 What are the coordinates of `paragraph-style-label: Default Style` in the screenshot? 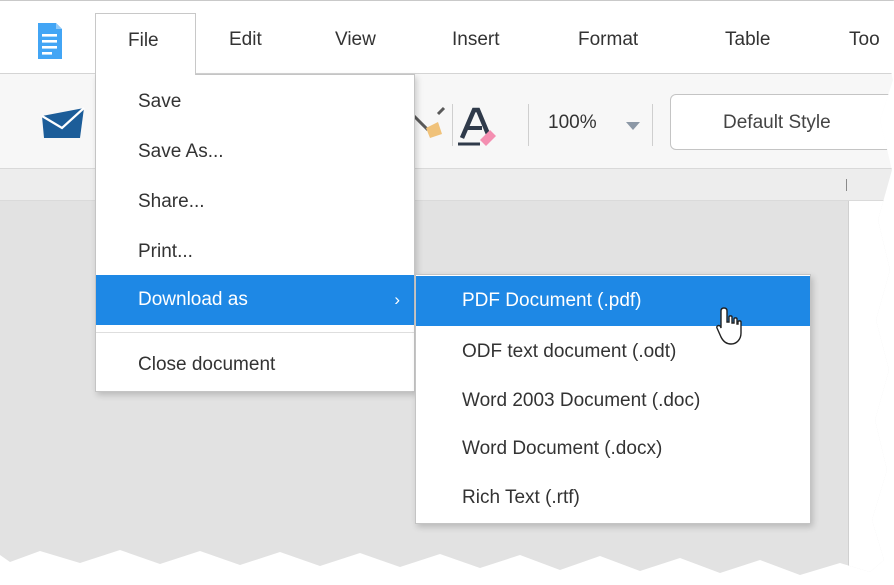 It's located at (777, 122).